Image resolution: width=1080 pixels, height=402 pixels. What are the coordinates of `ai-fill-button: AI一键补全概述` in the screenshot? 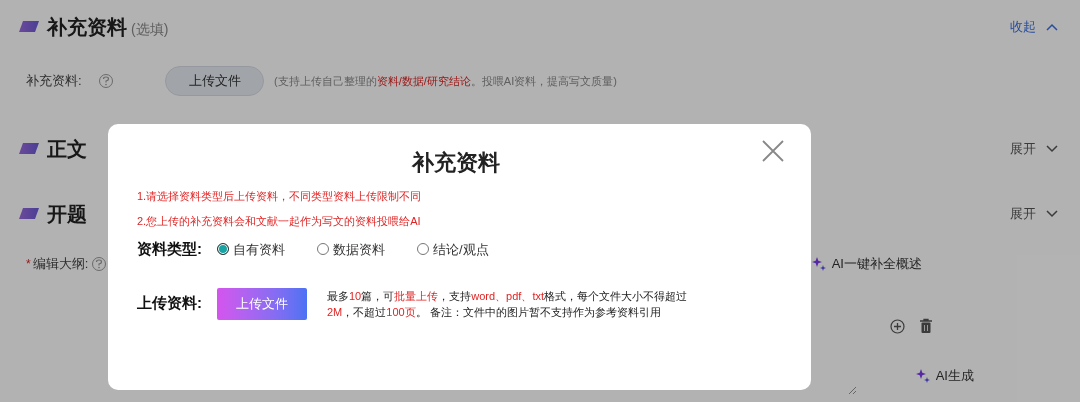 It's located at (866, 264).